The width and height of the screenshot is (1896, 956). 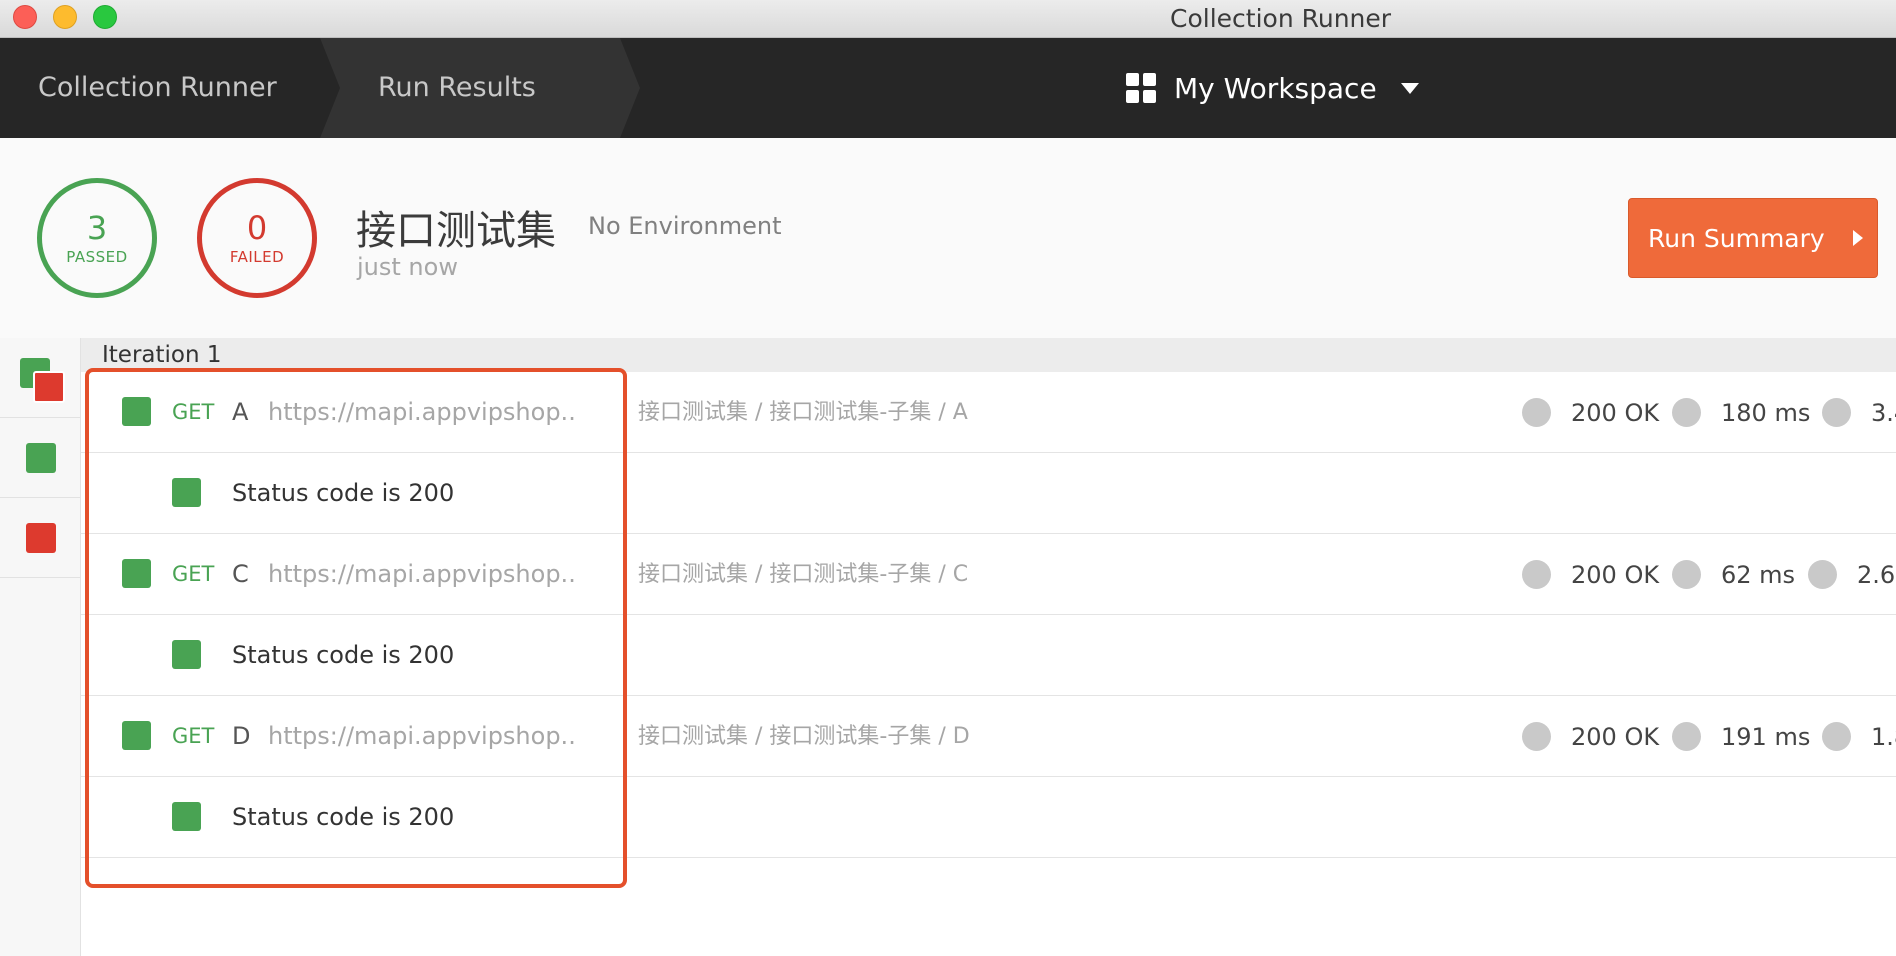 I want to click on request-path: 接口测试集 / 接口测试集-子集 / D, so click(x=804, y=736).